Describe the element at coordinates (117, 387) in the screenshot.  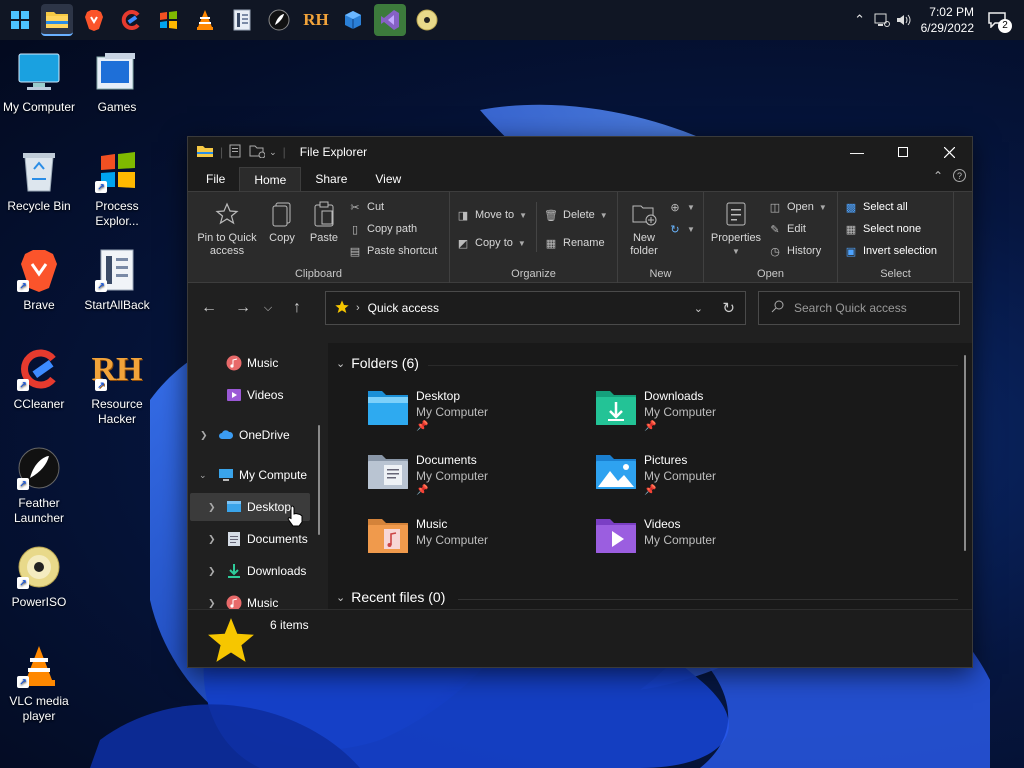
I see `desktop-icon-resource-hacker: RH ↗ Resource Hacker` at that location.